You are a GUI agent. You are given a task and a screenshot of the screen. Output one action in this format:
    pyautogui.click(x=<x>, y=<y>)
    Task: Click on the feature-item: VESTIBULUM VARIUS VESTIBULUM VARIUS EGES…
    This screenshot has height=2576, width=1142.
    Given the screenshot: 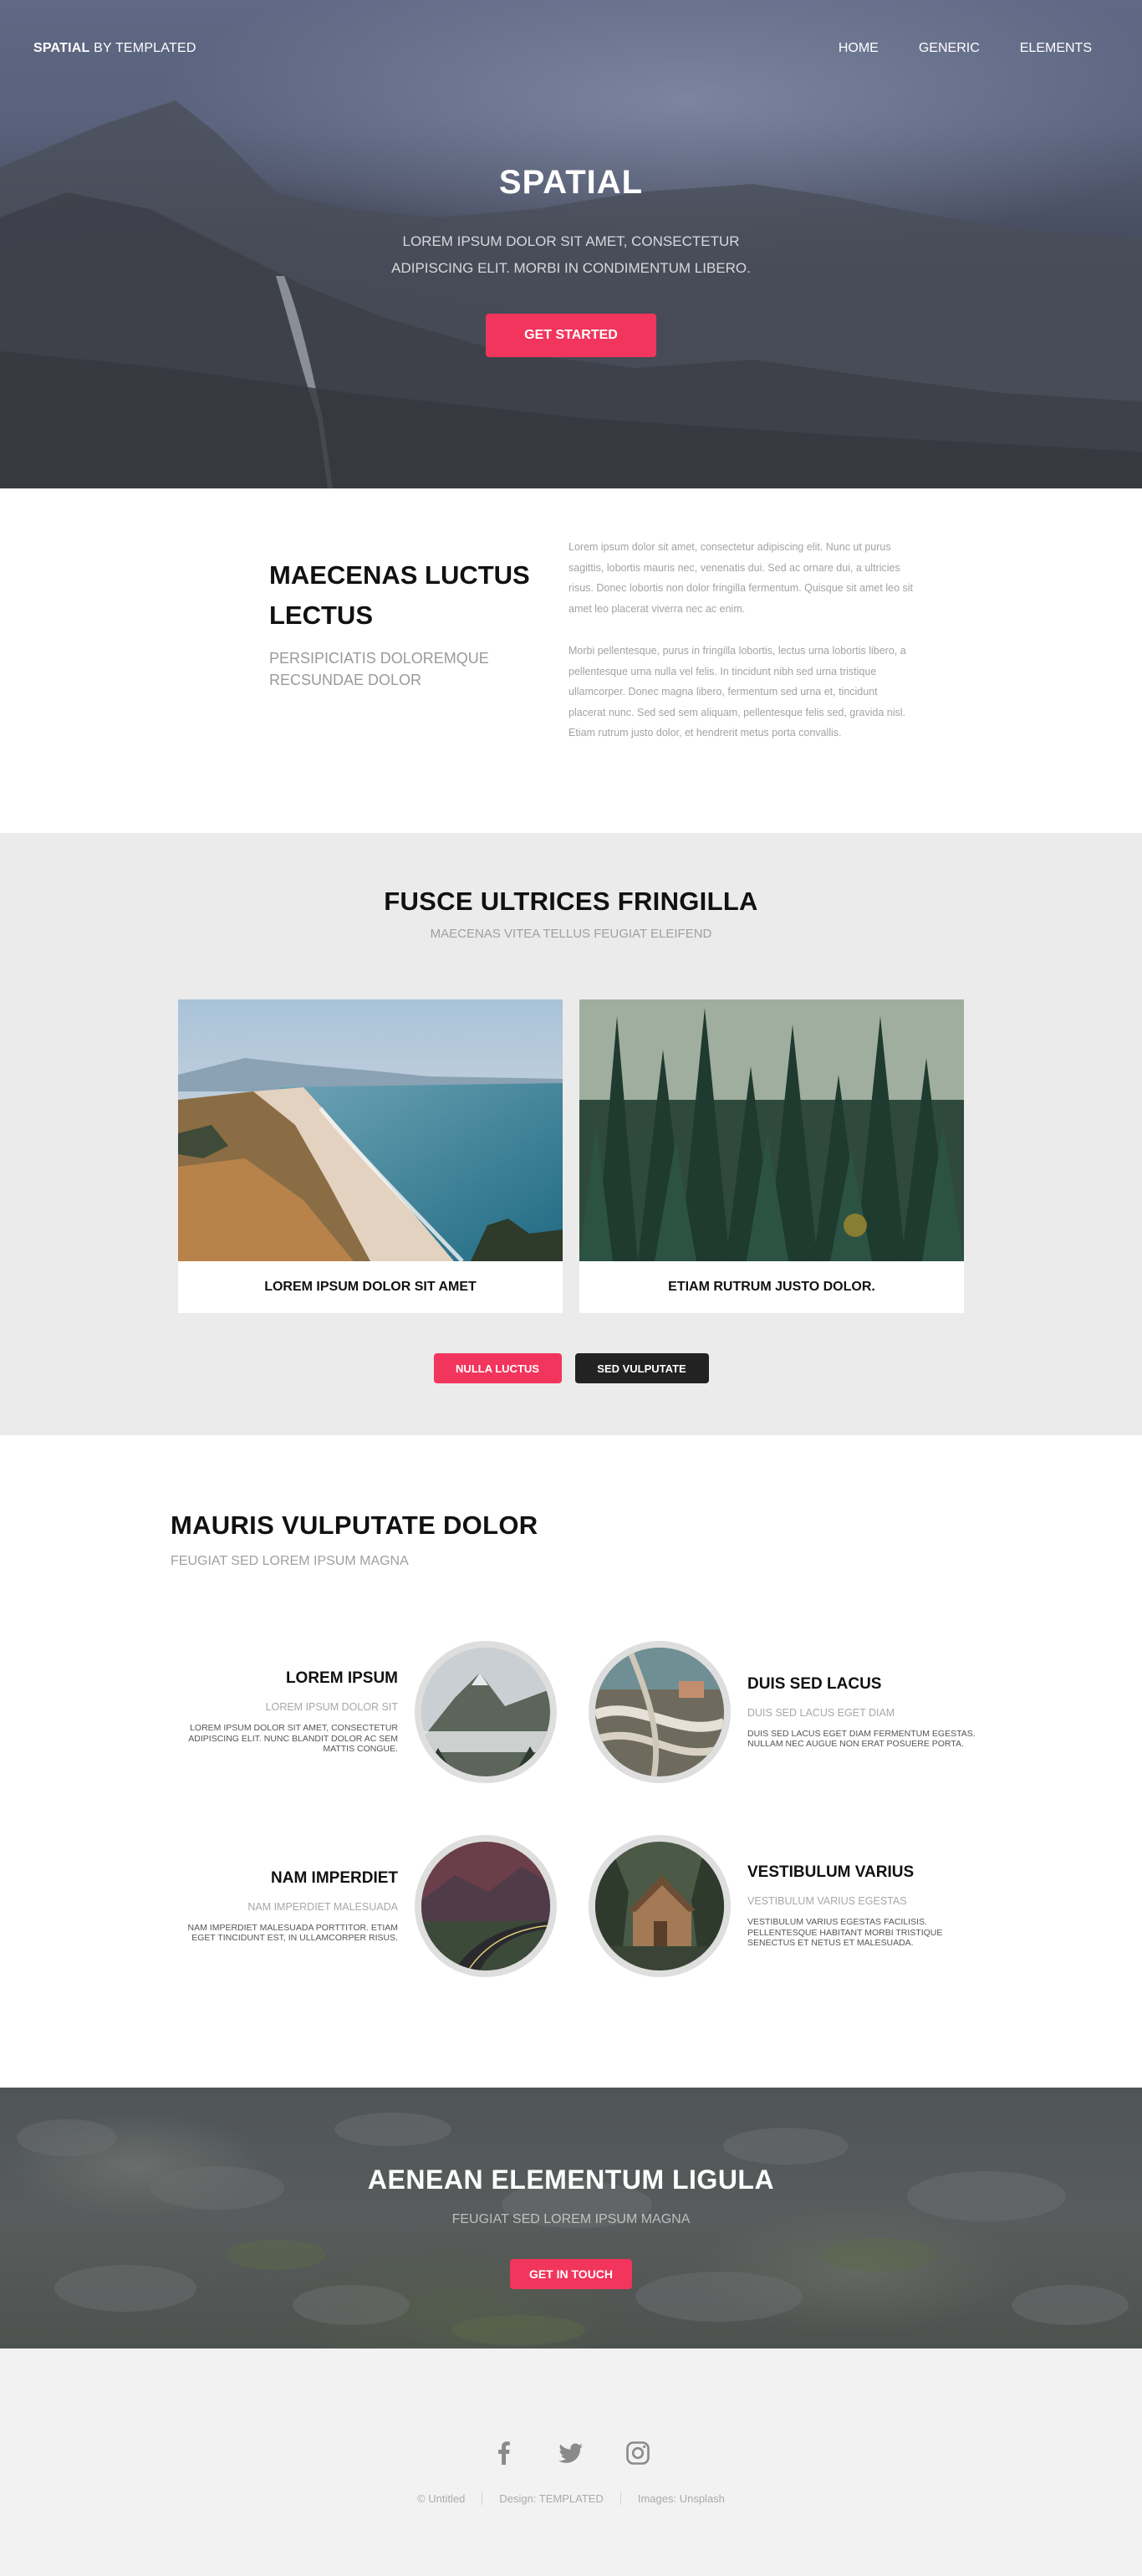 What is the action you would take?
    pyautogui.click(x=789, y=1906)
    